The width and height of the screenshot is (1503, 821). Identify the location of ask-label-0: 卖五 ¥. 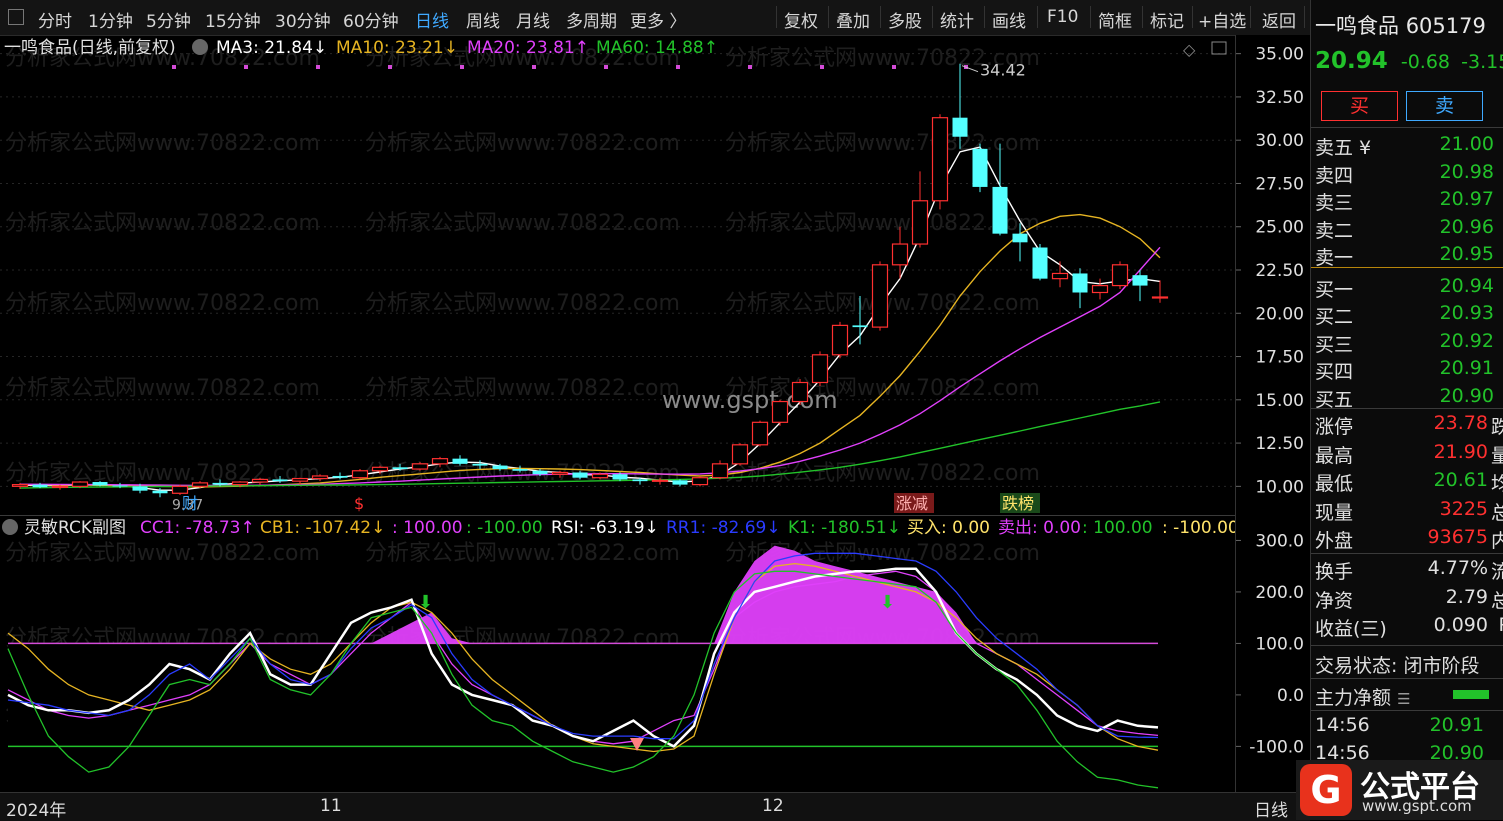
(1343, 148).